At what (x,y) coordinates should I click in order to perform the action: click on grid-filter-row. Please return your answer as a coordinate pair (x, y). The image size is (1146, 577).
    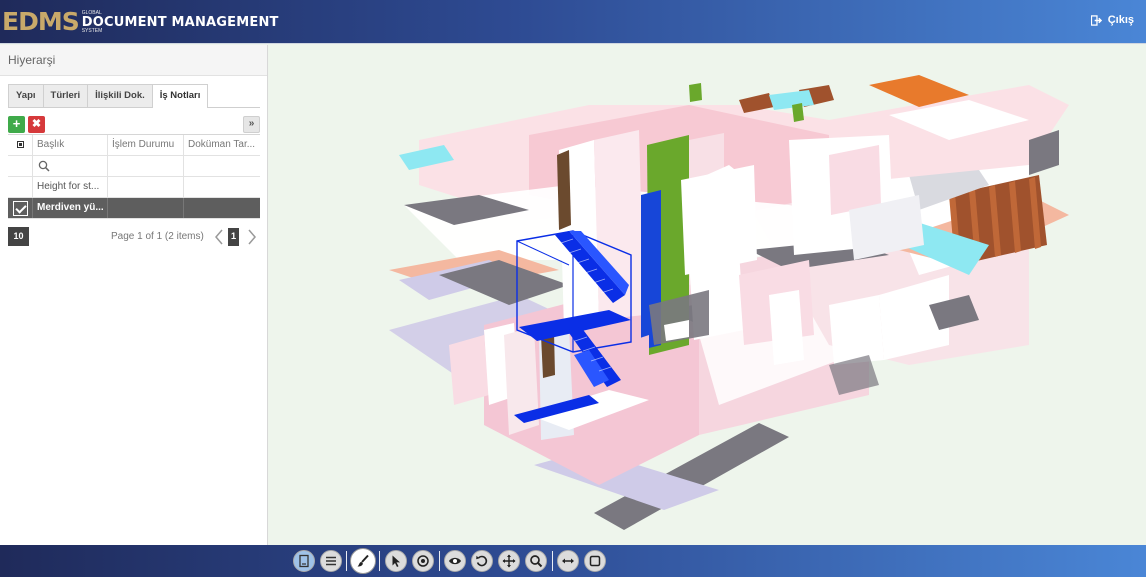
    Looking at the image, I should click on (134, 166).